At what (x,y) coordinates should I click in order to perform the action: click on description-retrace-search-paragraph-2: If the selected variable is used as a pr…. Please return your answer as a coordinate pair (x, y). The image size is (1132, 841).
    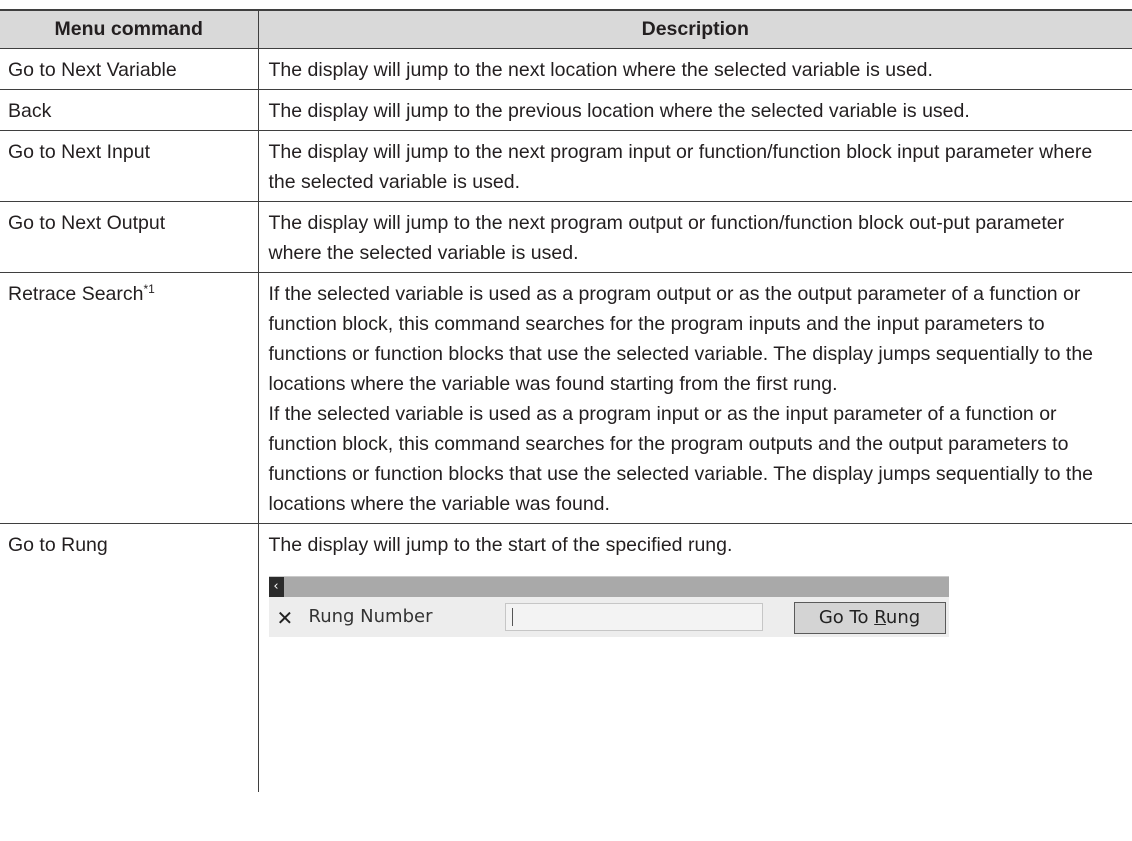
    Looking at the image, I should click on (681, 459).